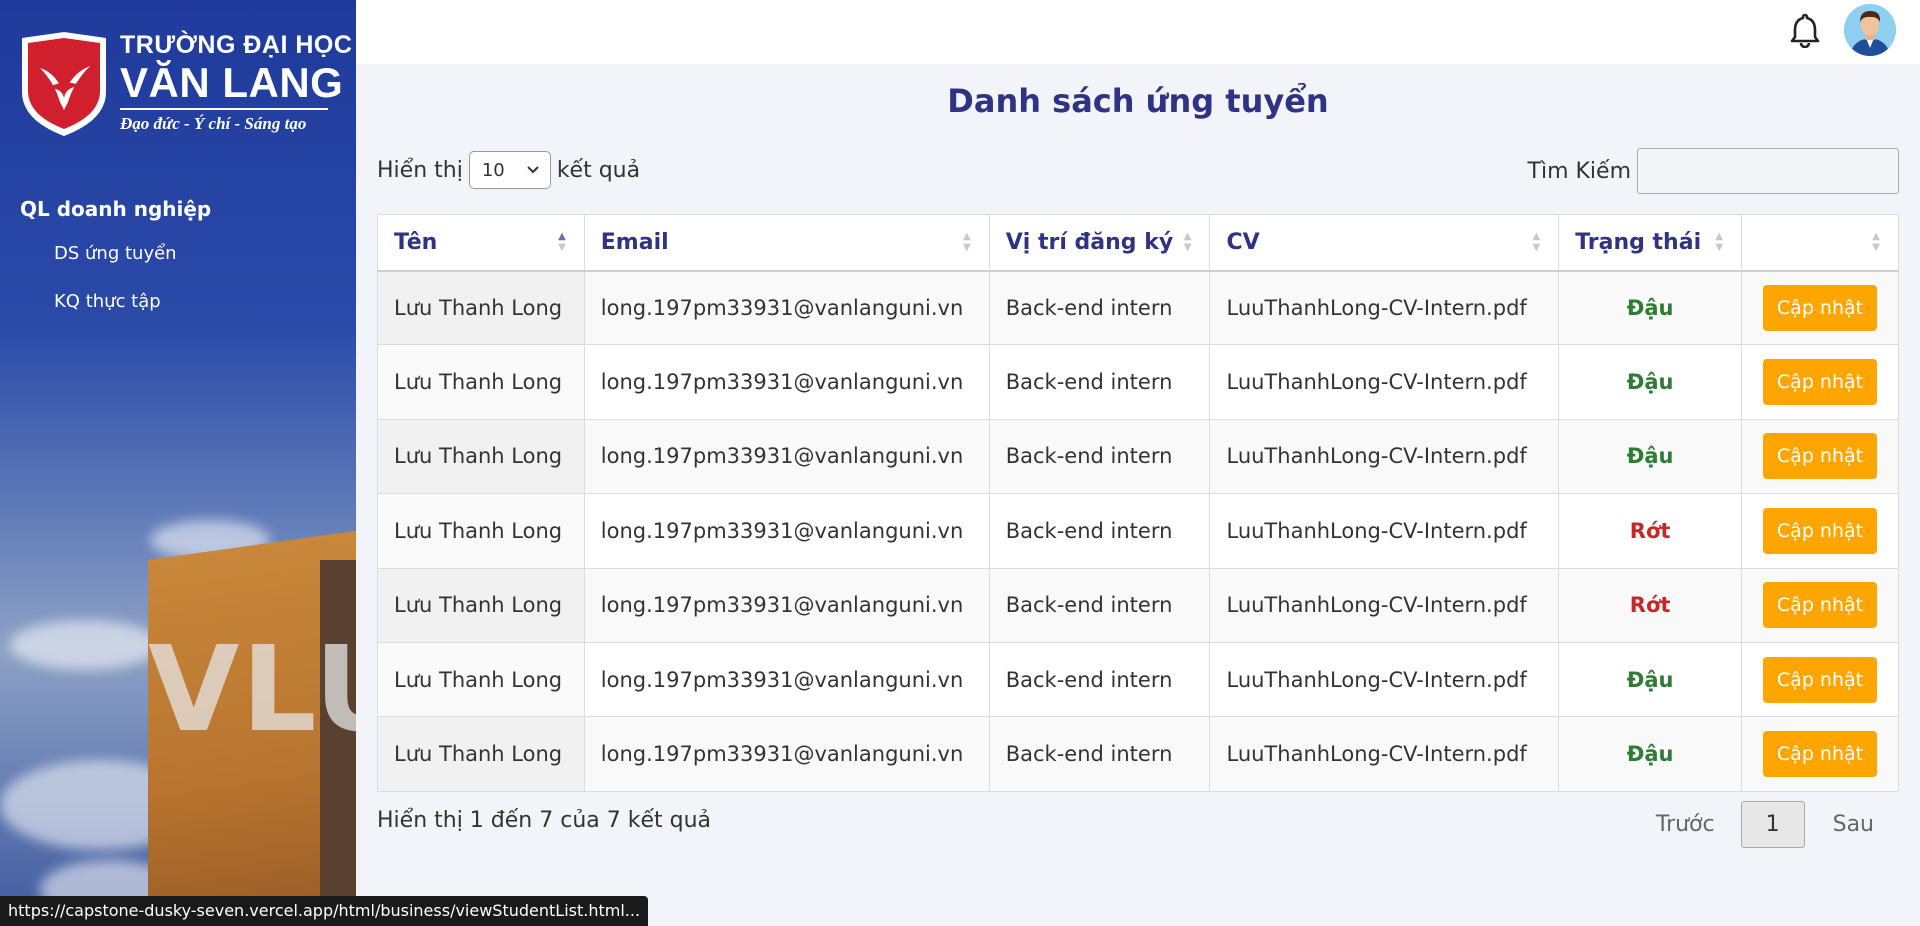 This screenshot has width=1920, height=926. What do you see at coordinates (236, 45) in the screenshot?
I see `logo-line1: TRƯỜNG ĐẠI HỌC` at bounding box center [236, 45].